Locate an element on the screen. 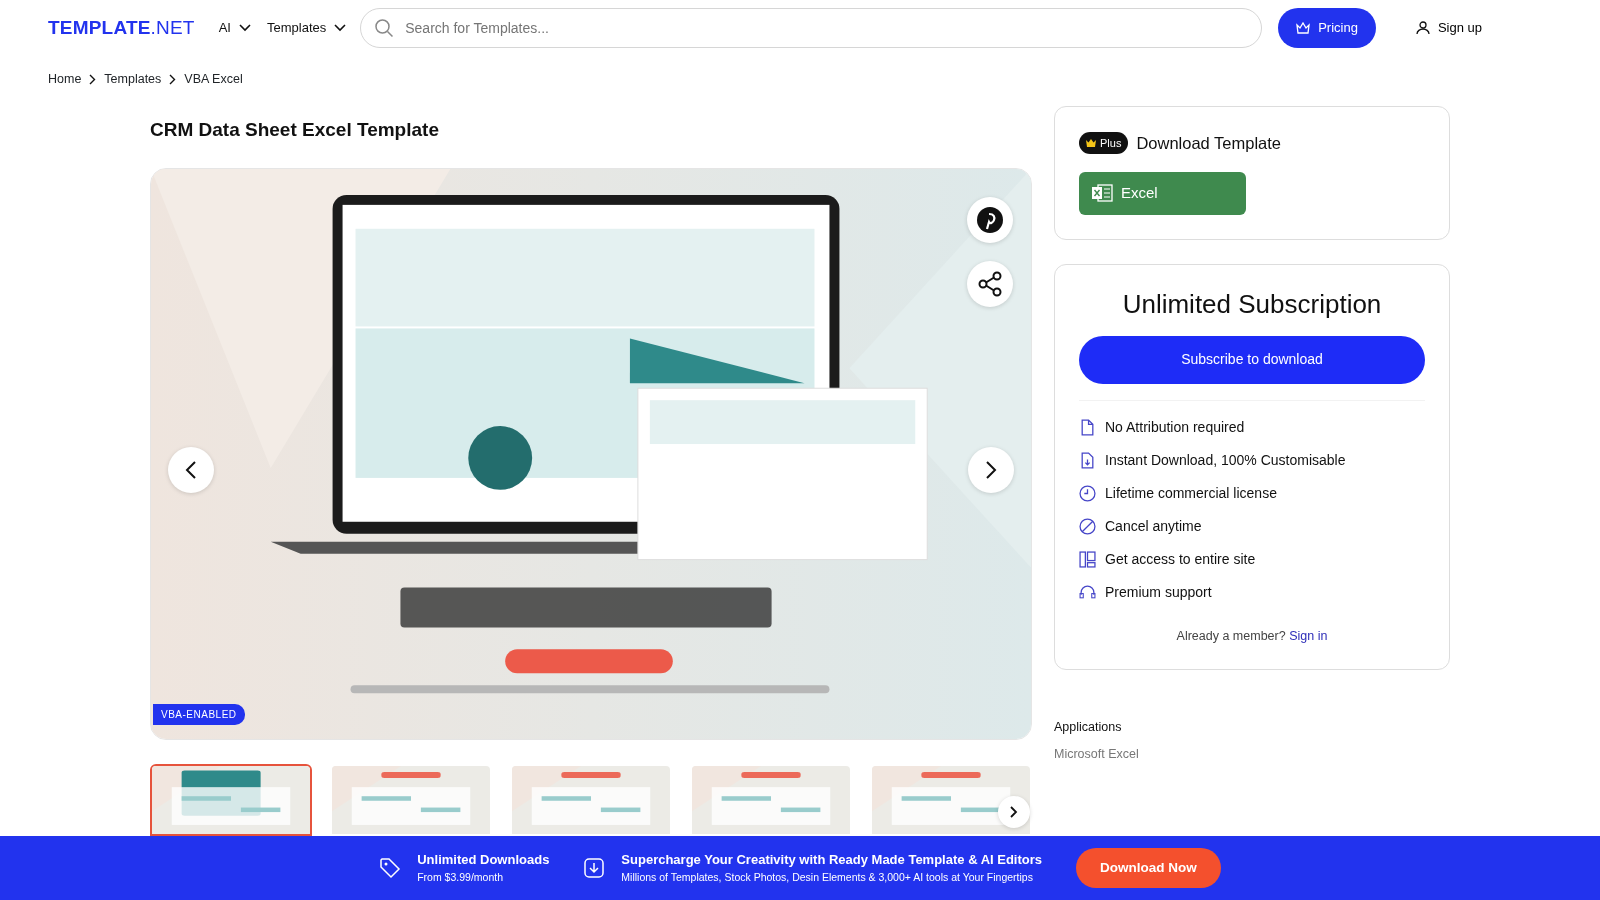  applications-label: Applications is located at coordinates (1088, 728).